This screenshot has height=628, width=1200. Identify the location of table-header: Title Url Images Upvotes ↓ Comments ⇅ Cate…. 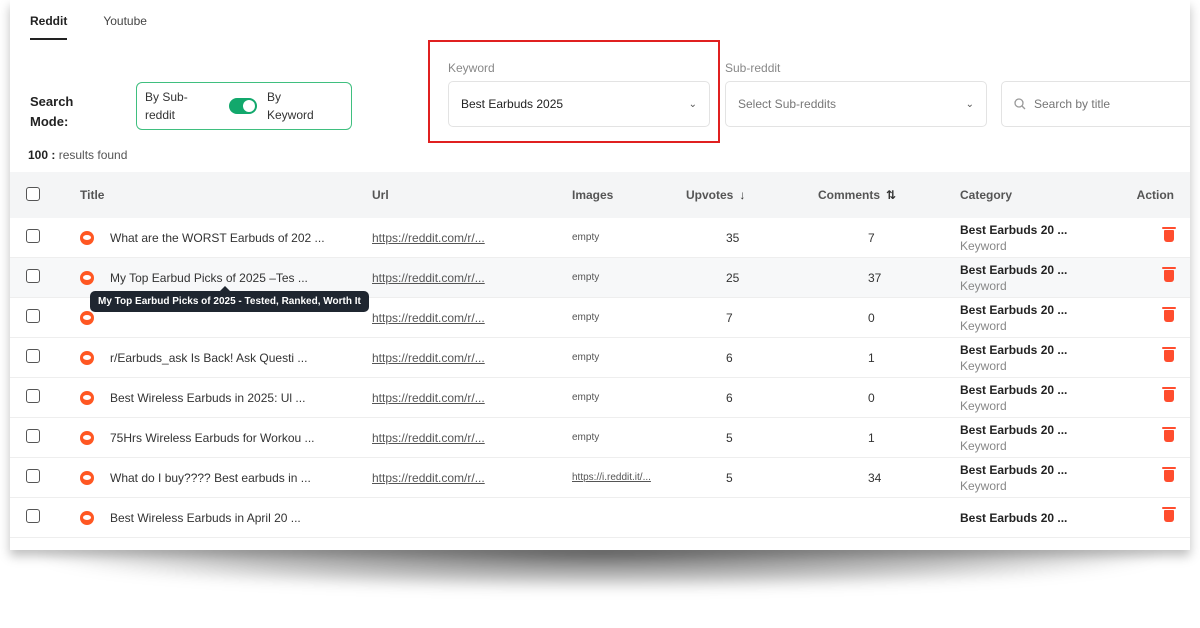
(600, 195).